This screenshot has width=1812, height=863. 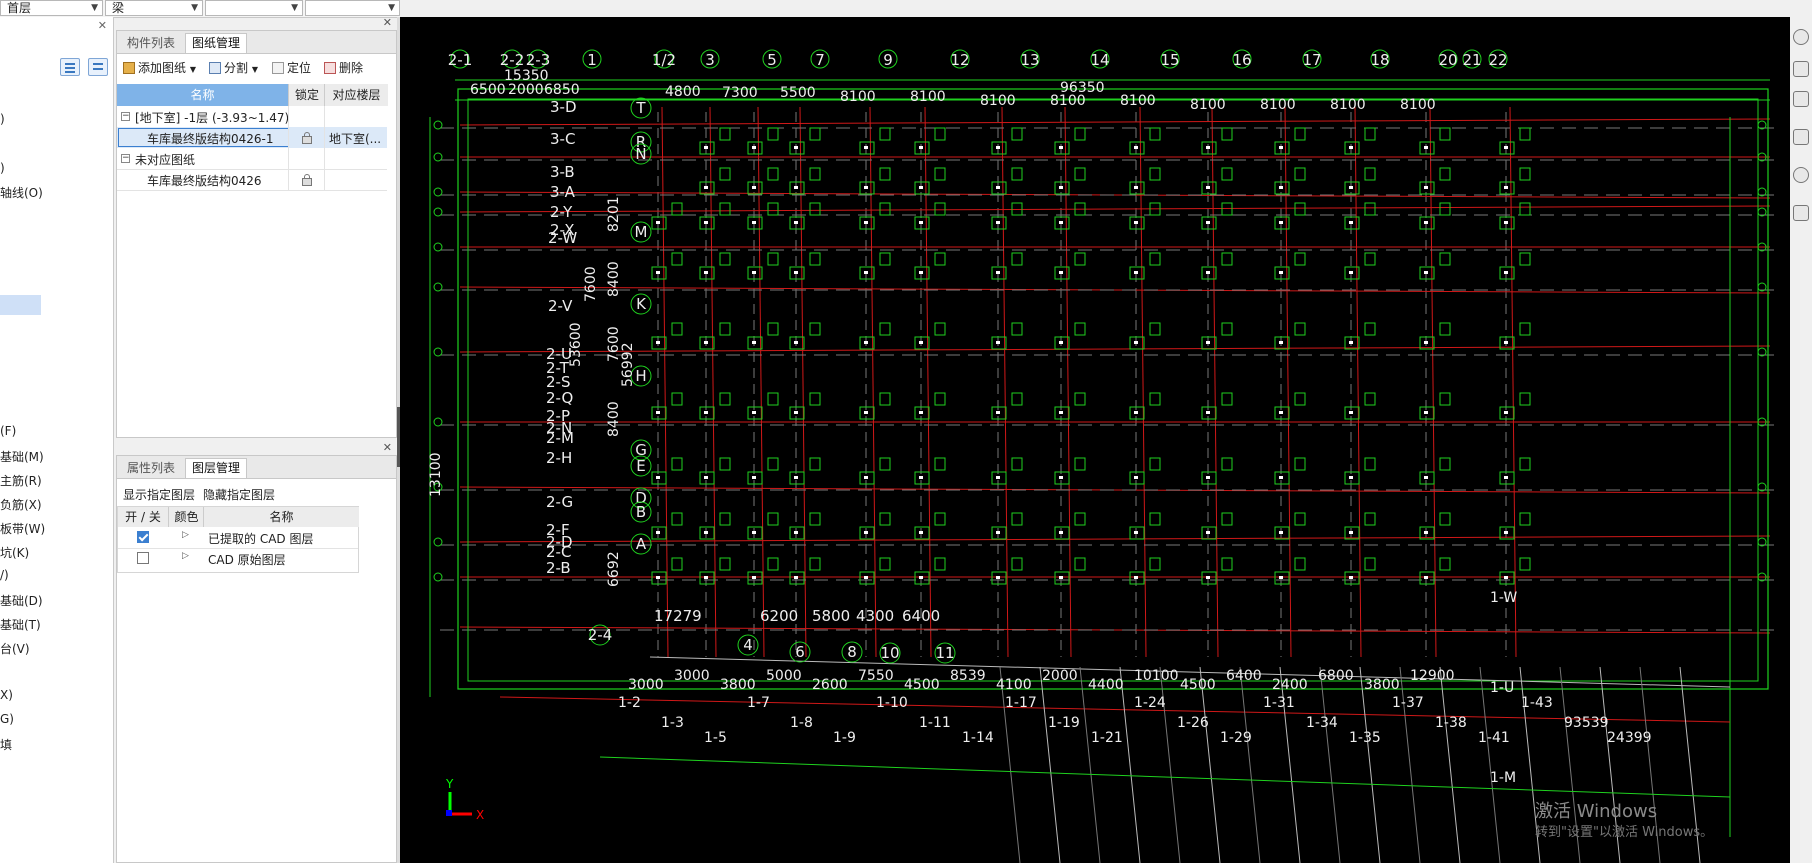 What do you see at coordinates (70, 67) in the screenshot?
I see `list-view-icon` at bounding box center [70, 67].